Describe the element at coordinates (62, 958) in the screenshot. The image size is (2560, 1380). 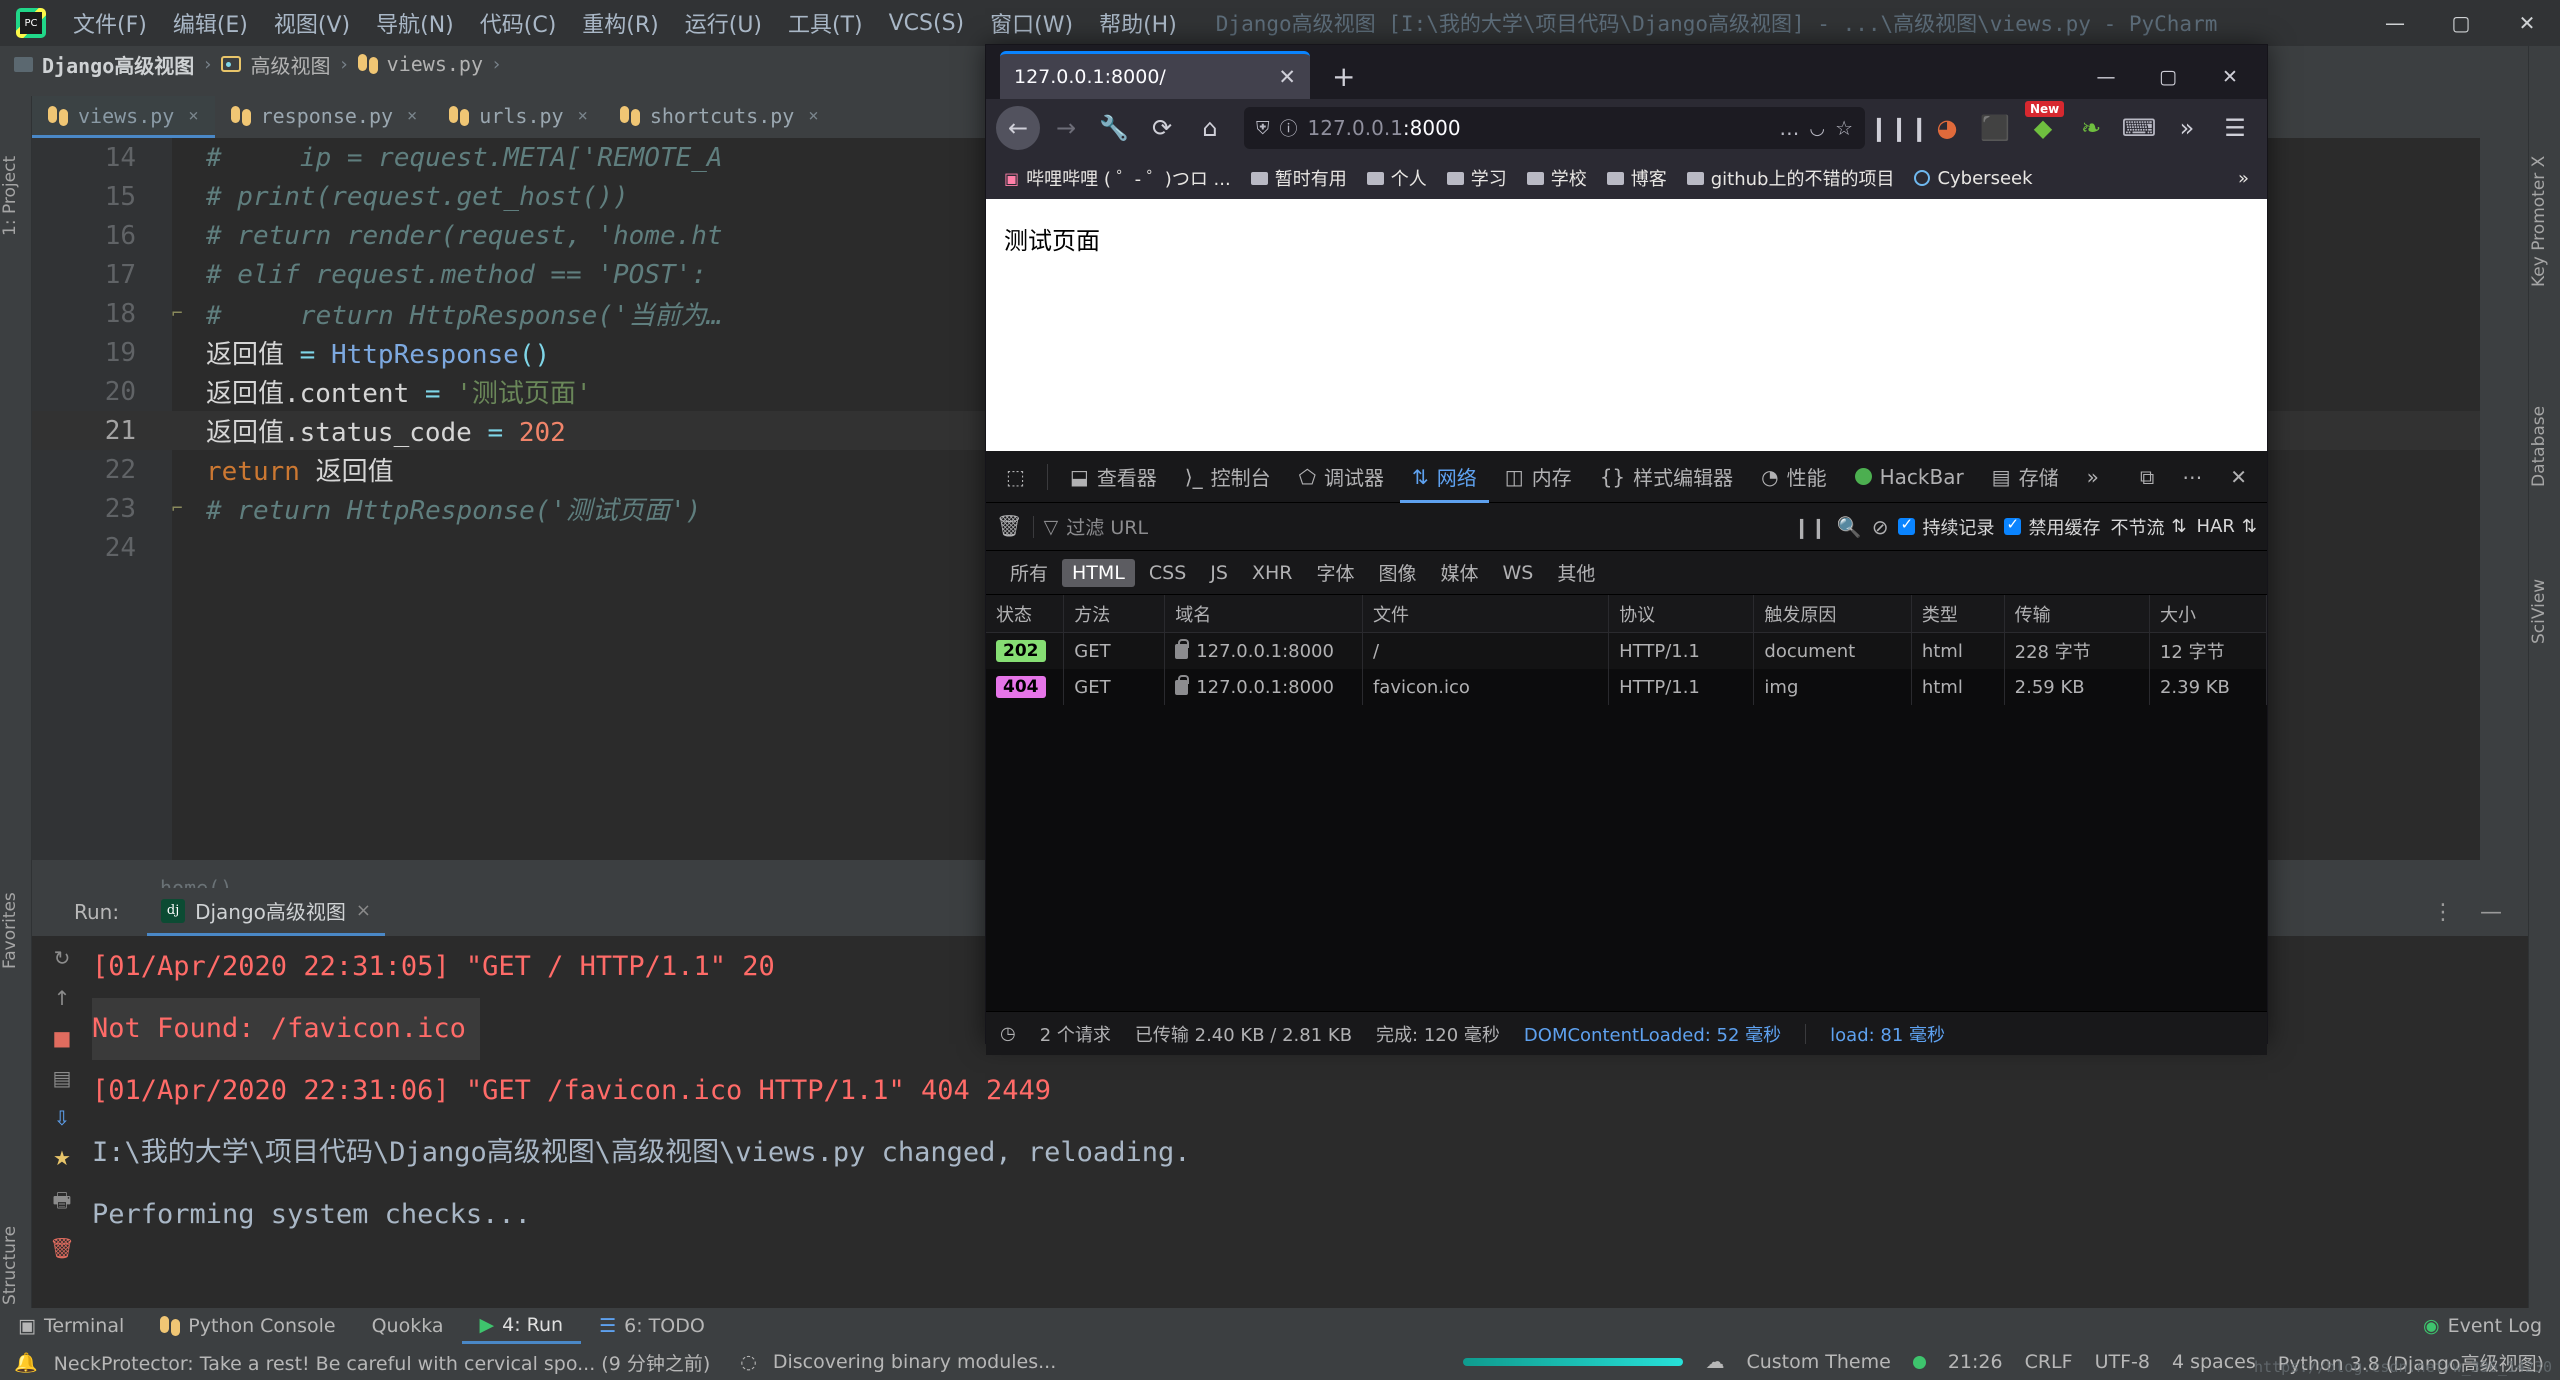
I see `rerun-icon: ↻` at that location.